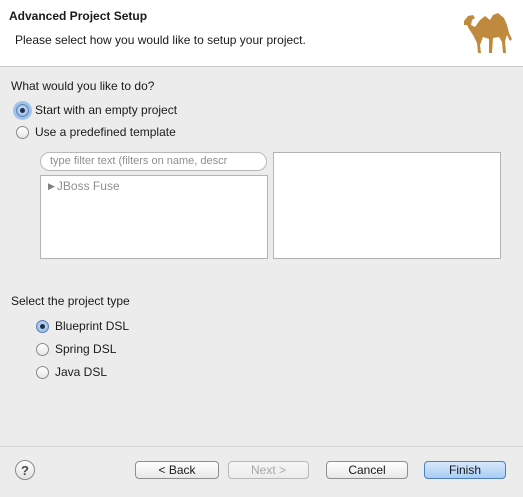 The image size is (523, 497). What do you see at coordinates (86, 349) in the screenshot?
I see `radio-label: Spring DSL` at bounding box center [86, 349].